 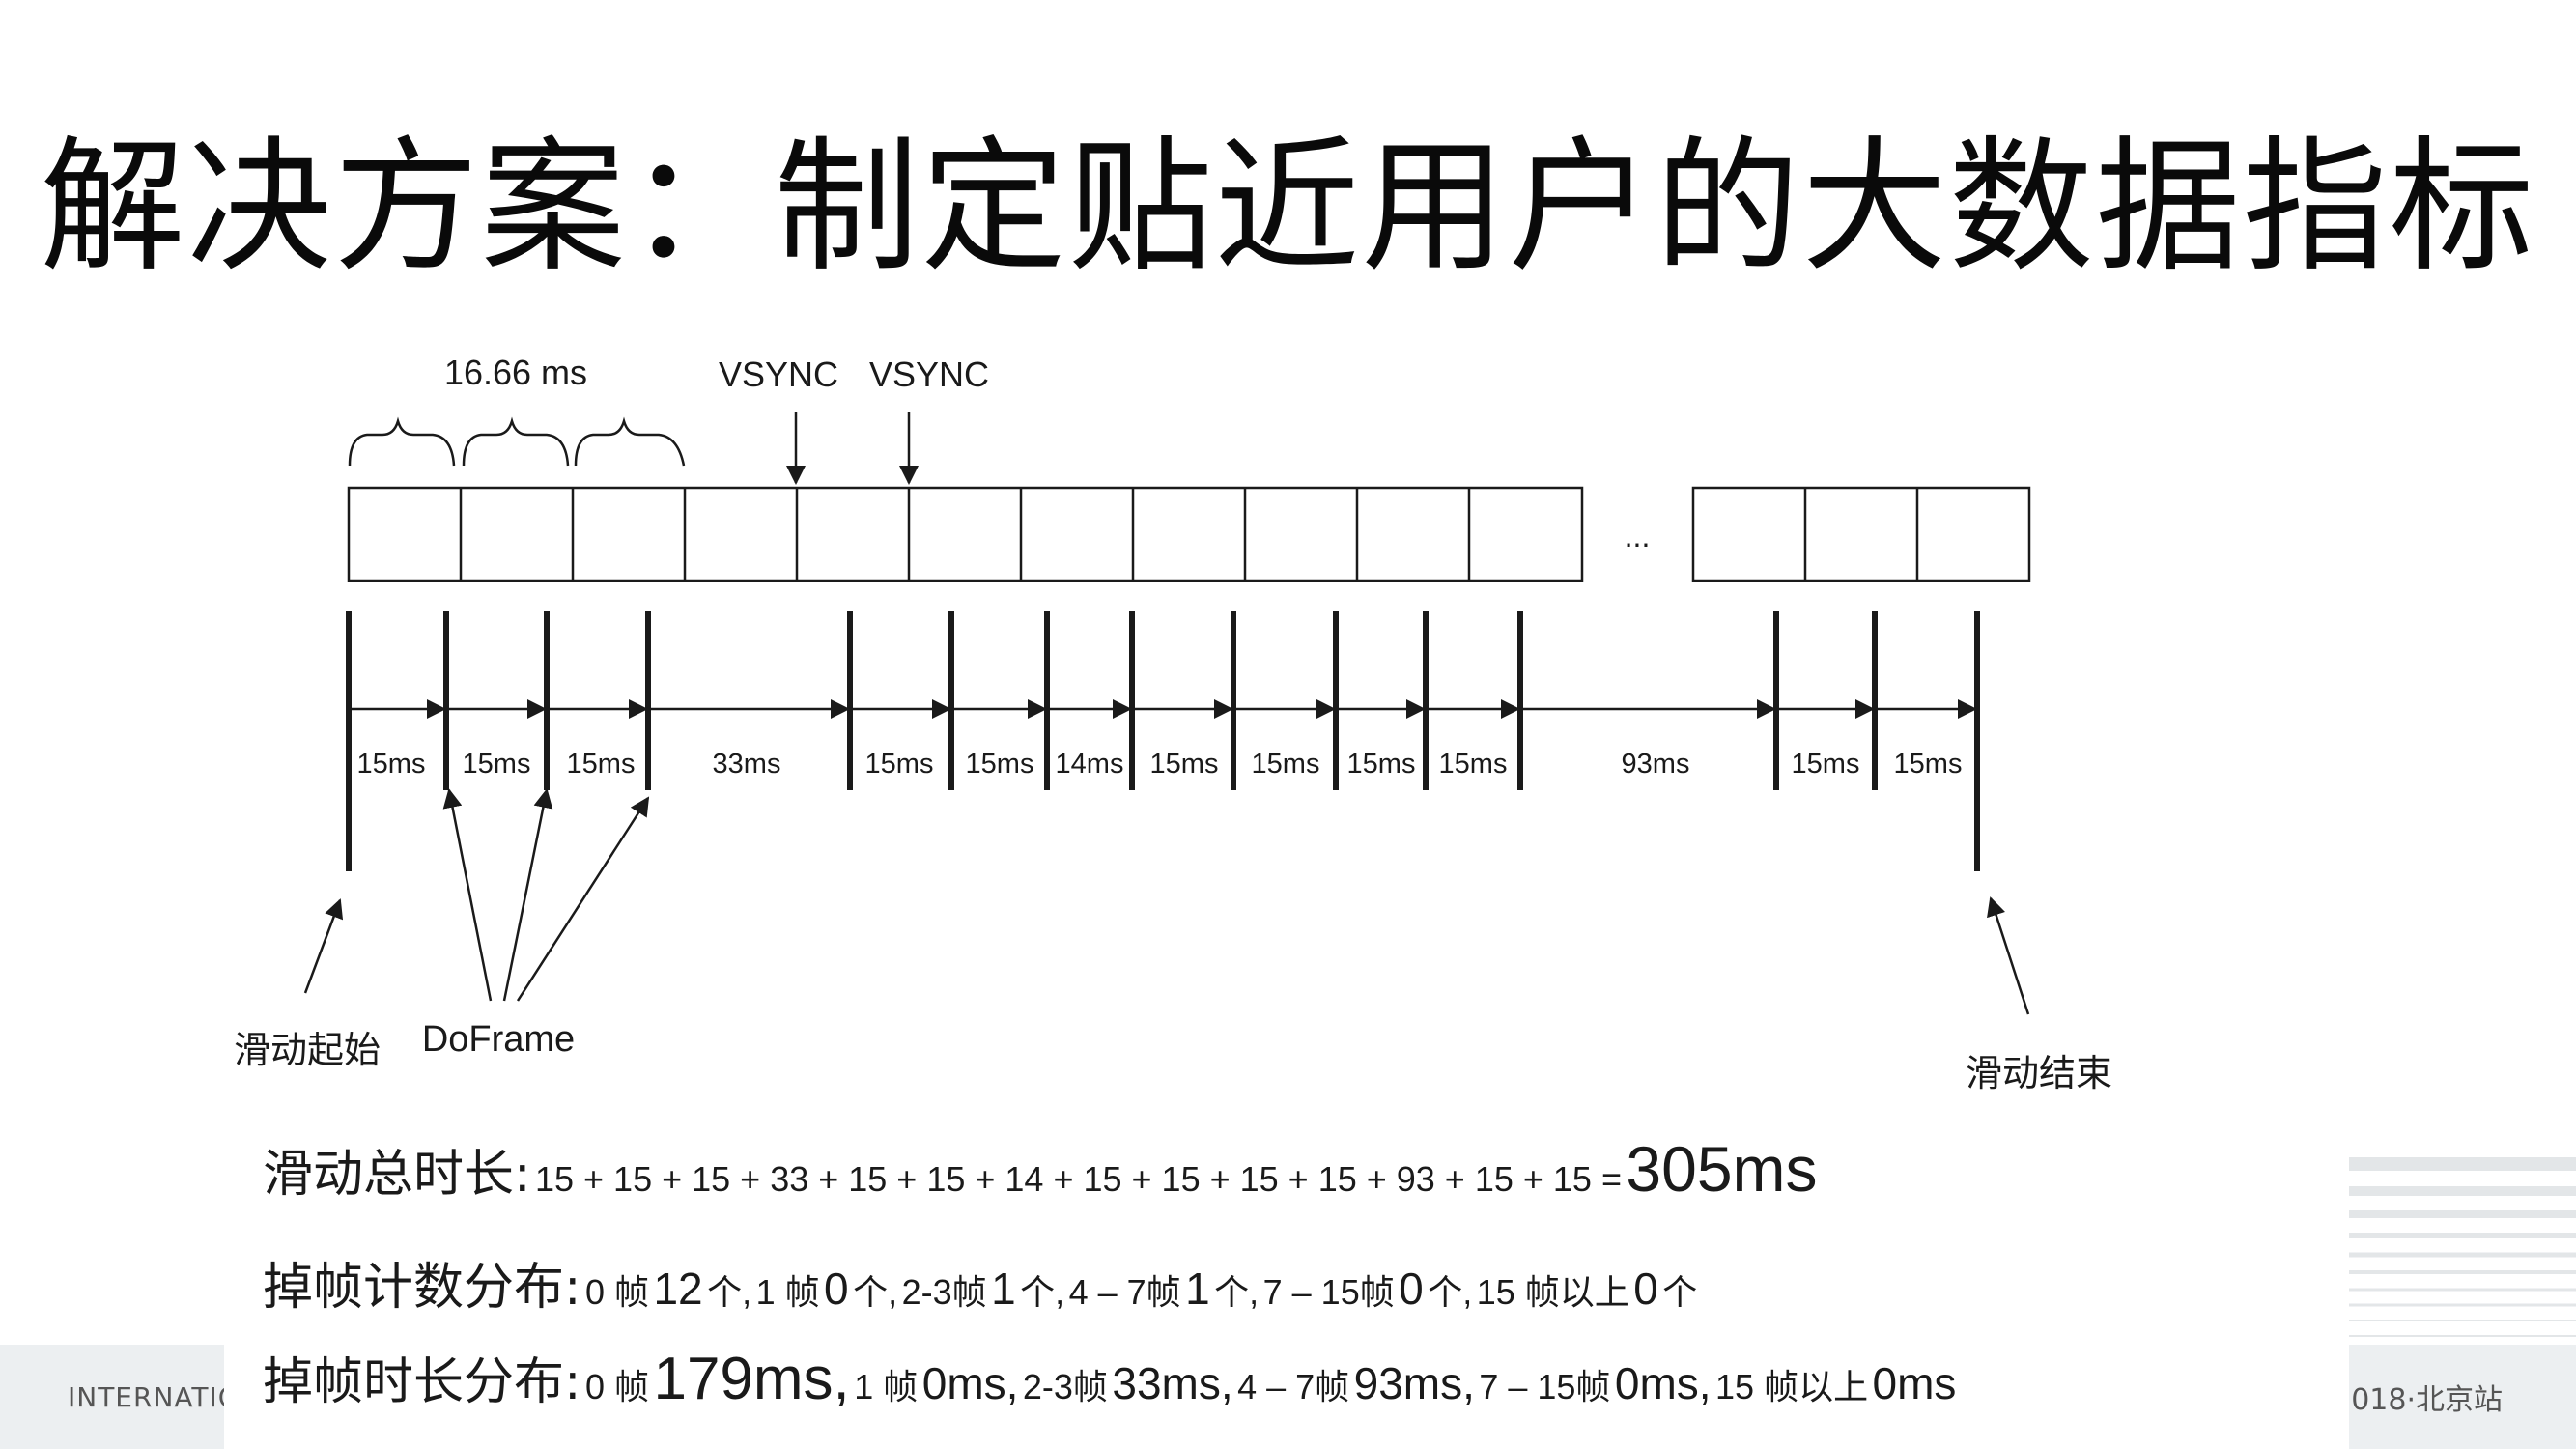 I want to click on scroll-end-pointer, so click(x=2008, y=955).